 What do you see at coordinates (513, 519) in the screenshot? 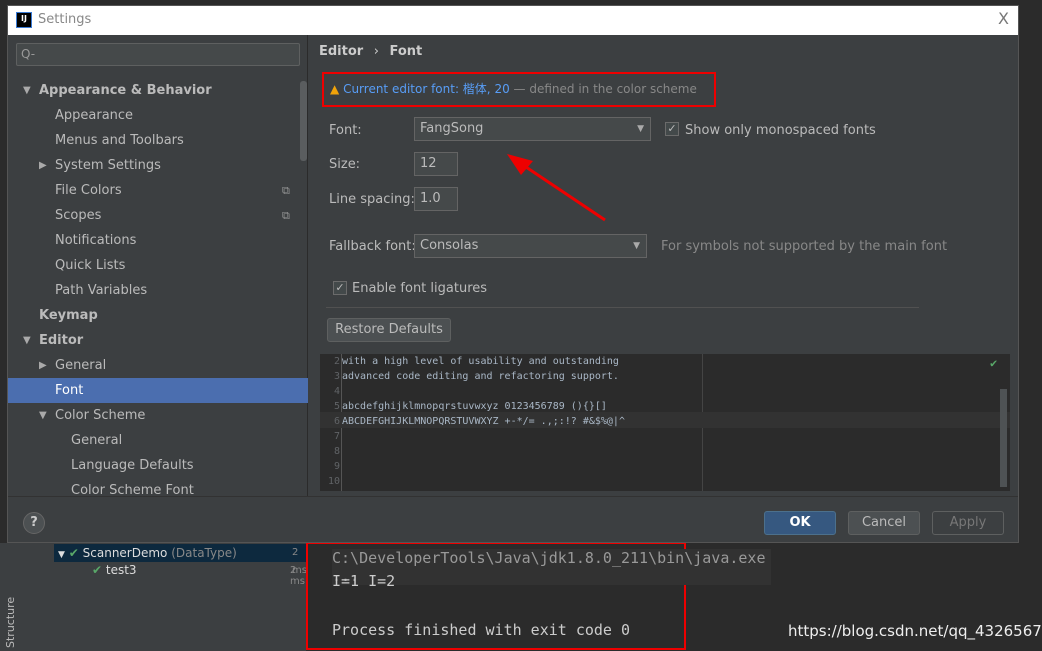
I see `dialog-footer: ? OK Cancel Apply` at bounding box center [513, 519].